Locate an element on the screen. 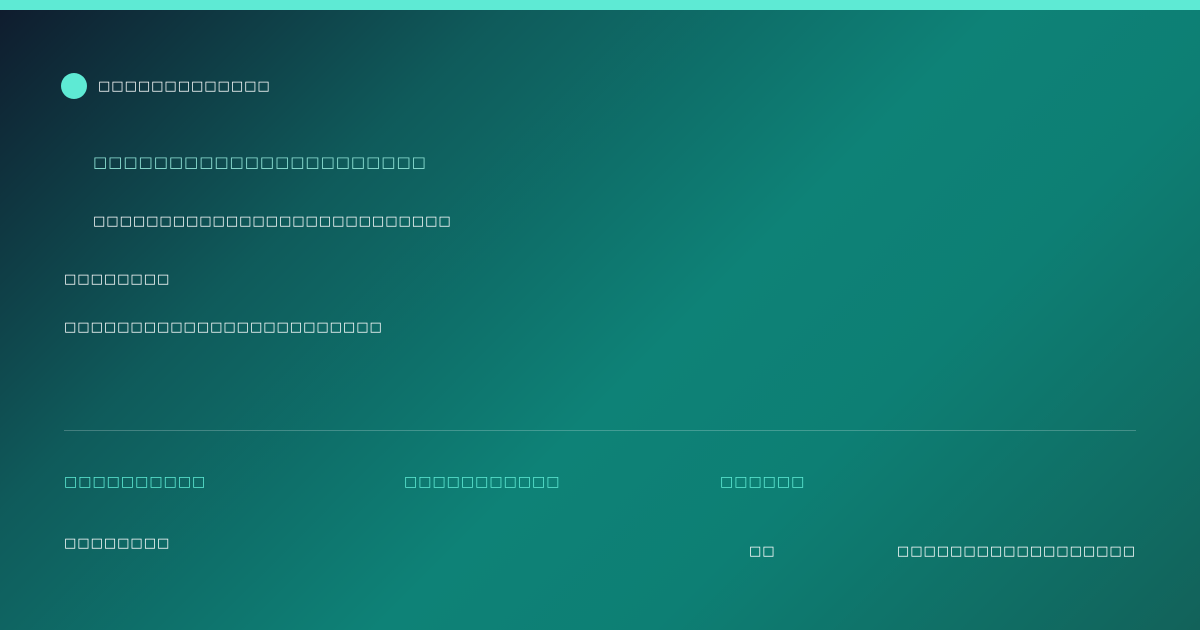 This screenshot has width=1200, height=630. top-accent-bar is located at coordinates (600, 5).